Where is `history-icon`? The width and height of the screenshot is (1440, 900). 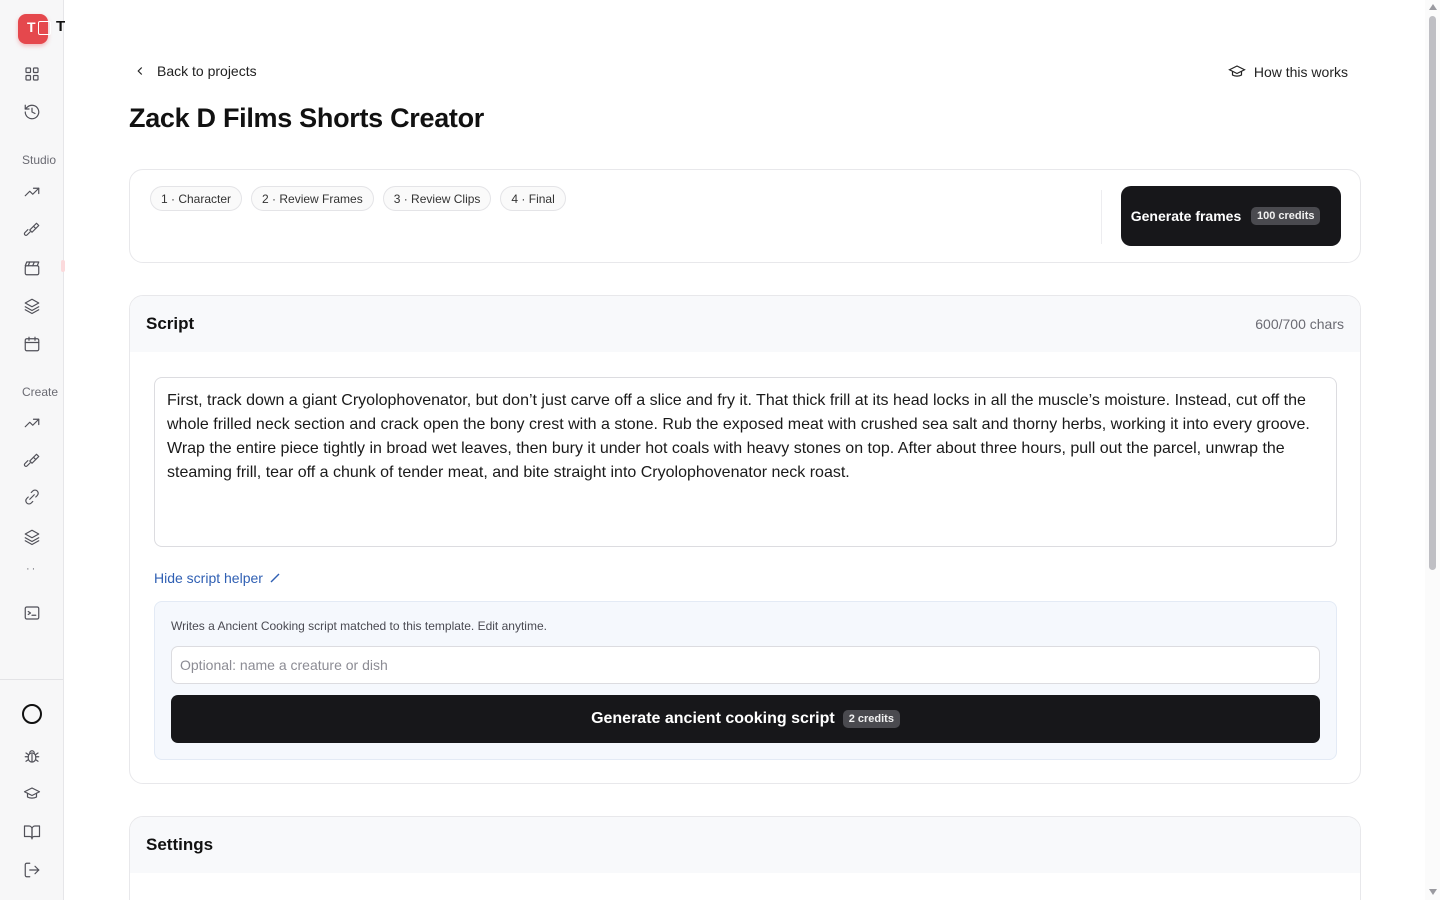 history-icon is located at coordinates (32, 112).